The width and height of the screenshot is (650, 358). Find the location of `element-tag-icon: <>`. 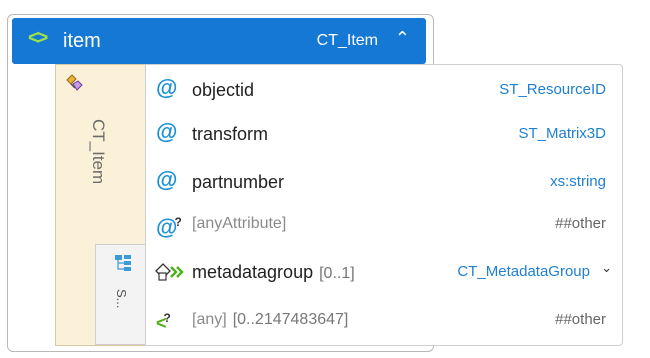

element-tag-icon: <> is located at coordinates (38, 38).